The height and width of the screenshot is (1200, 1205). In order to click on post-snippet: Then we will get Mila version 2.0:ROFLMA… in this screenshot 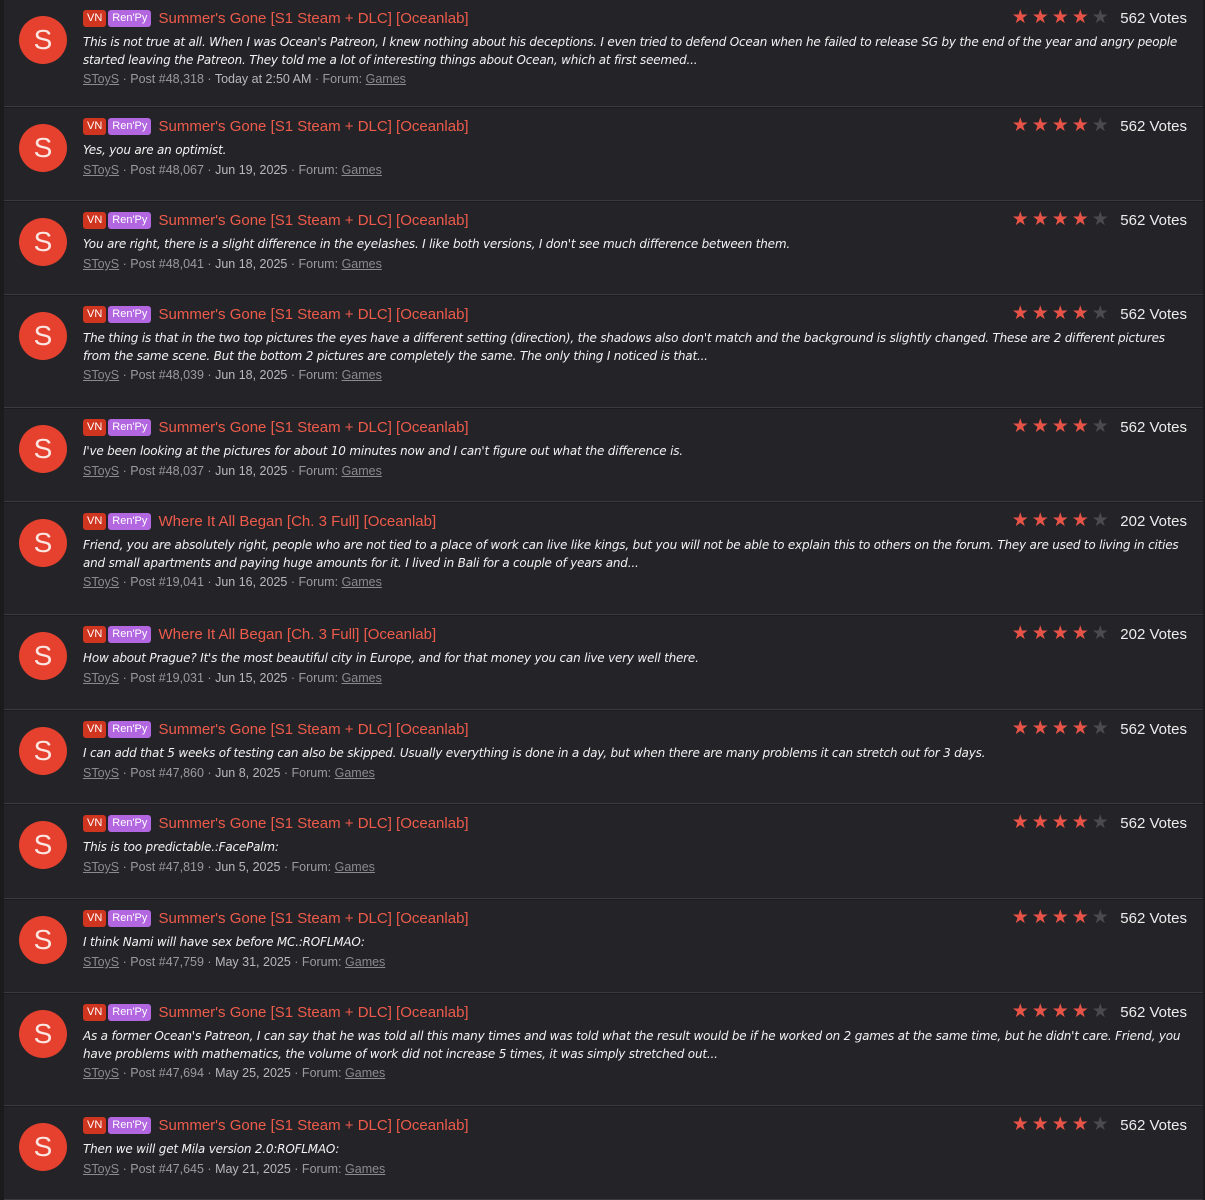, I will do `click(635, 1149)`.